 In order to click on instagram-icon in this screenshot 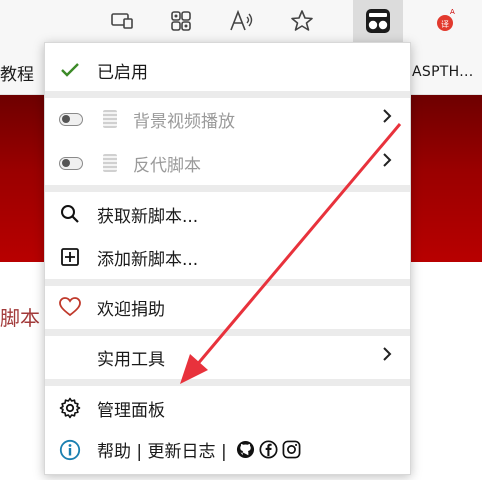, I will do `click(291, 452)`.